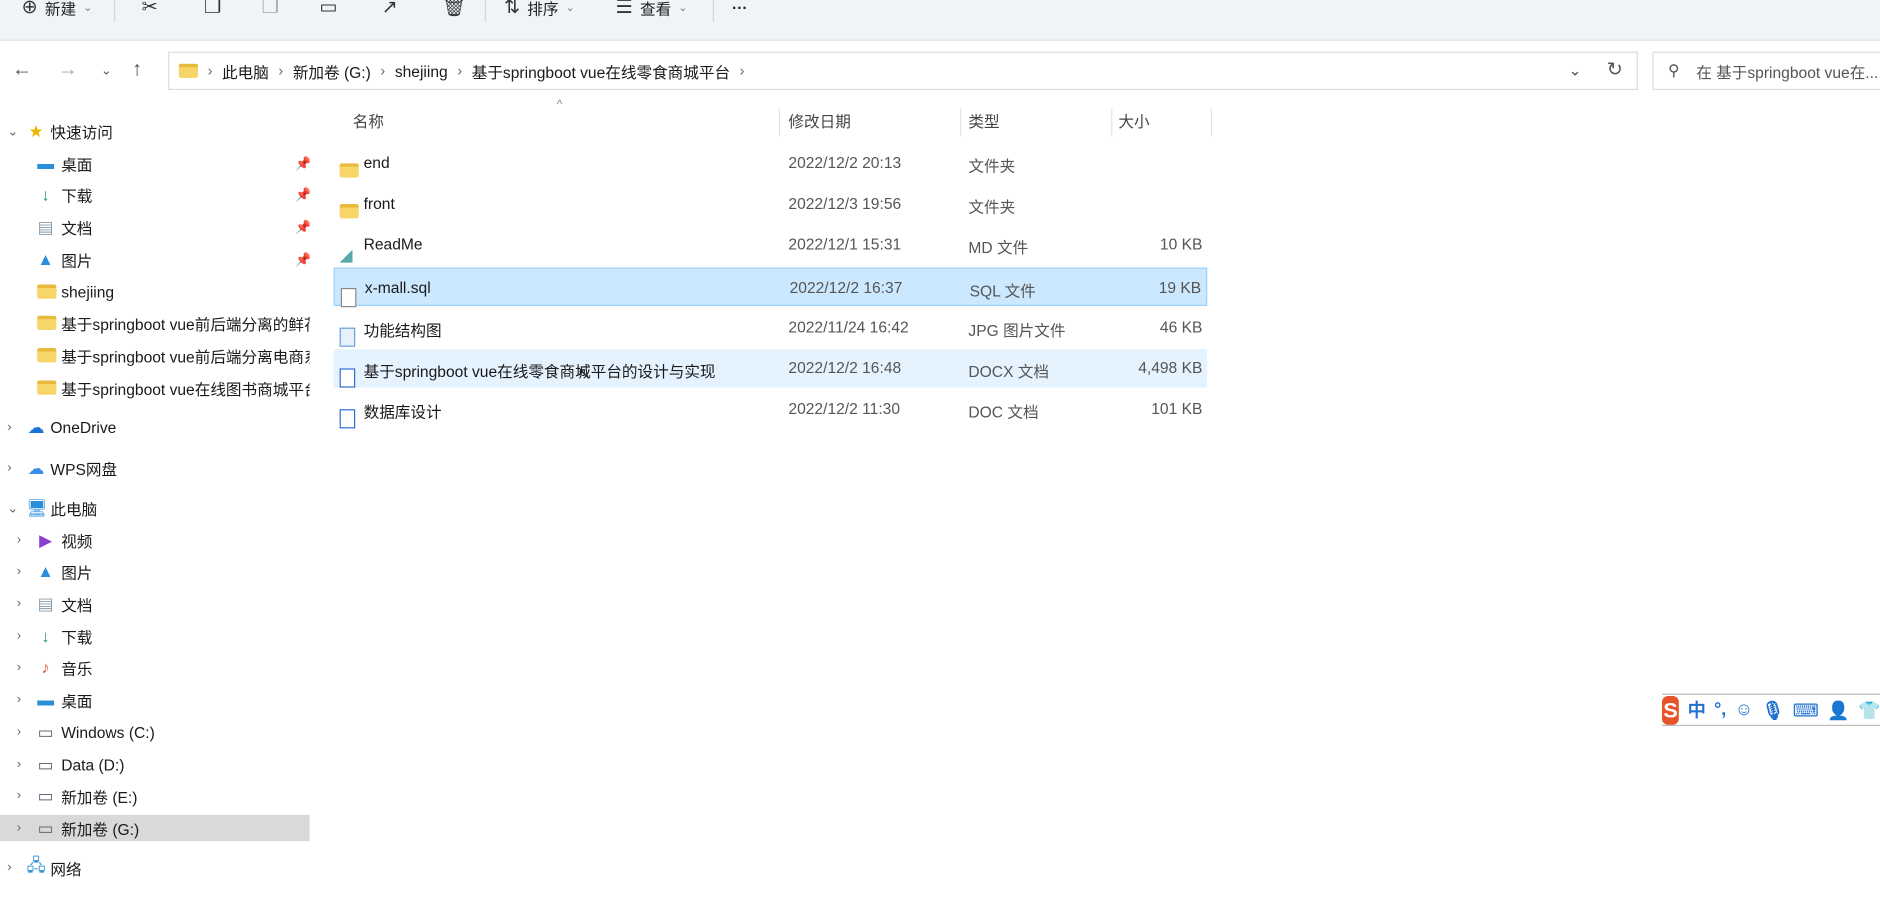 This screenshot has width=1880, height=916. What do you see at coordinates (846, 286) in the screenshot?
I see `file-date: 2022/12/2 16:37` at bounding box center [846, 286].